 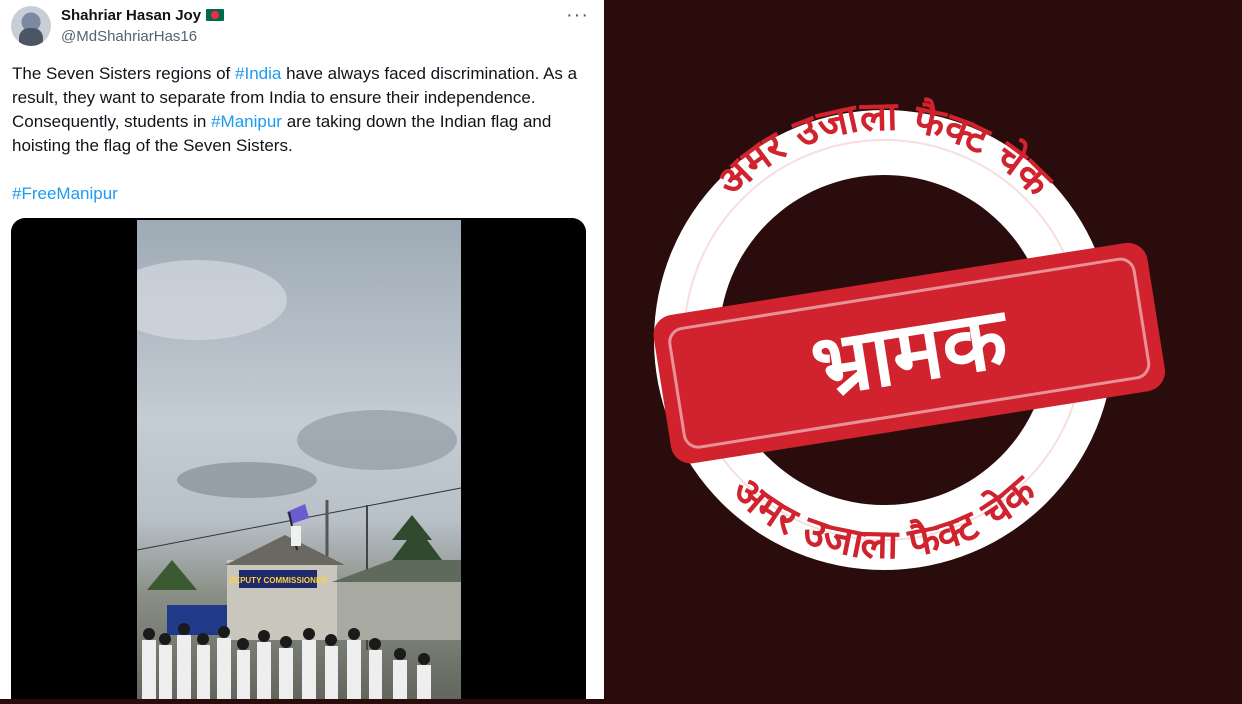 I want to click on bangladesh-flag-icon, so click(x=215, y=15).